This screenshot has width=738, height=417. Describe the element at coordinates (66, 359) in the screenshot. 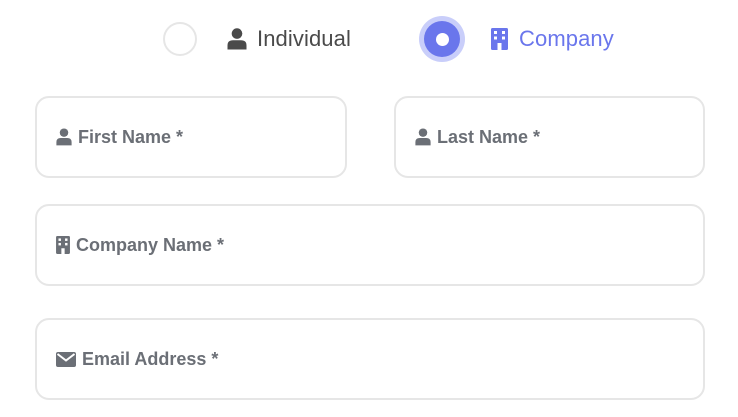

I see `envelope-icon` at that location.